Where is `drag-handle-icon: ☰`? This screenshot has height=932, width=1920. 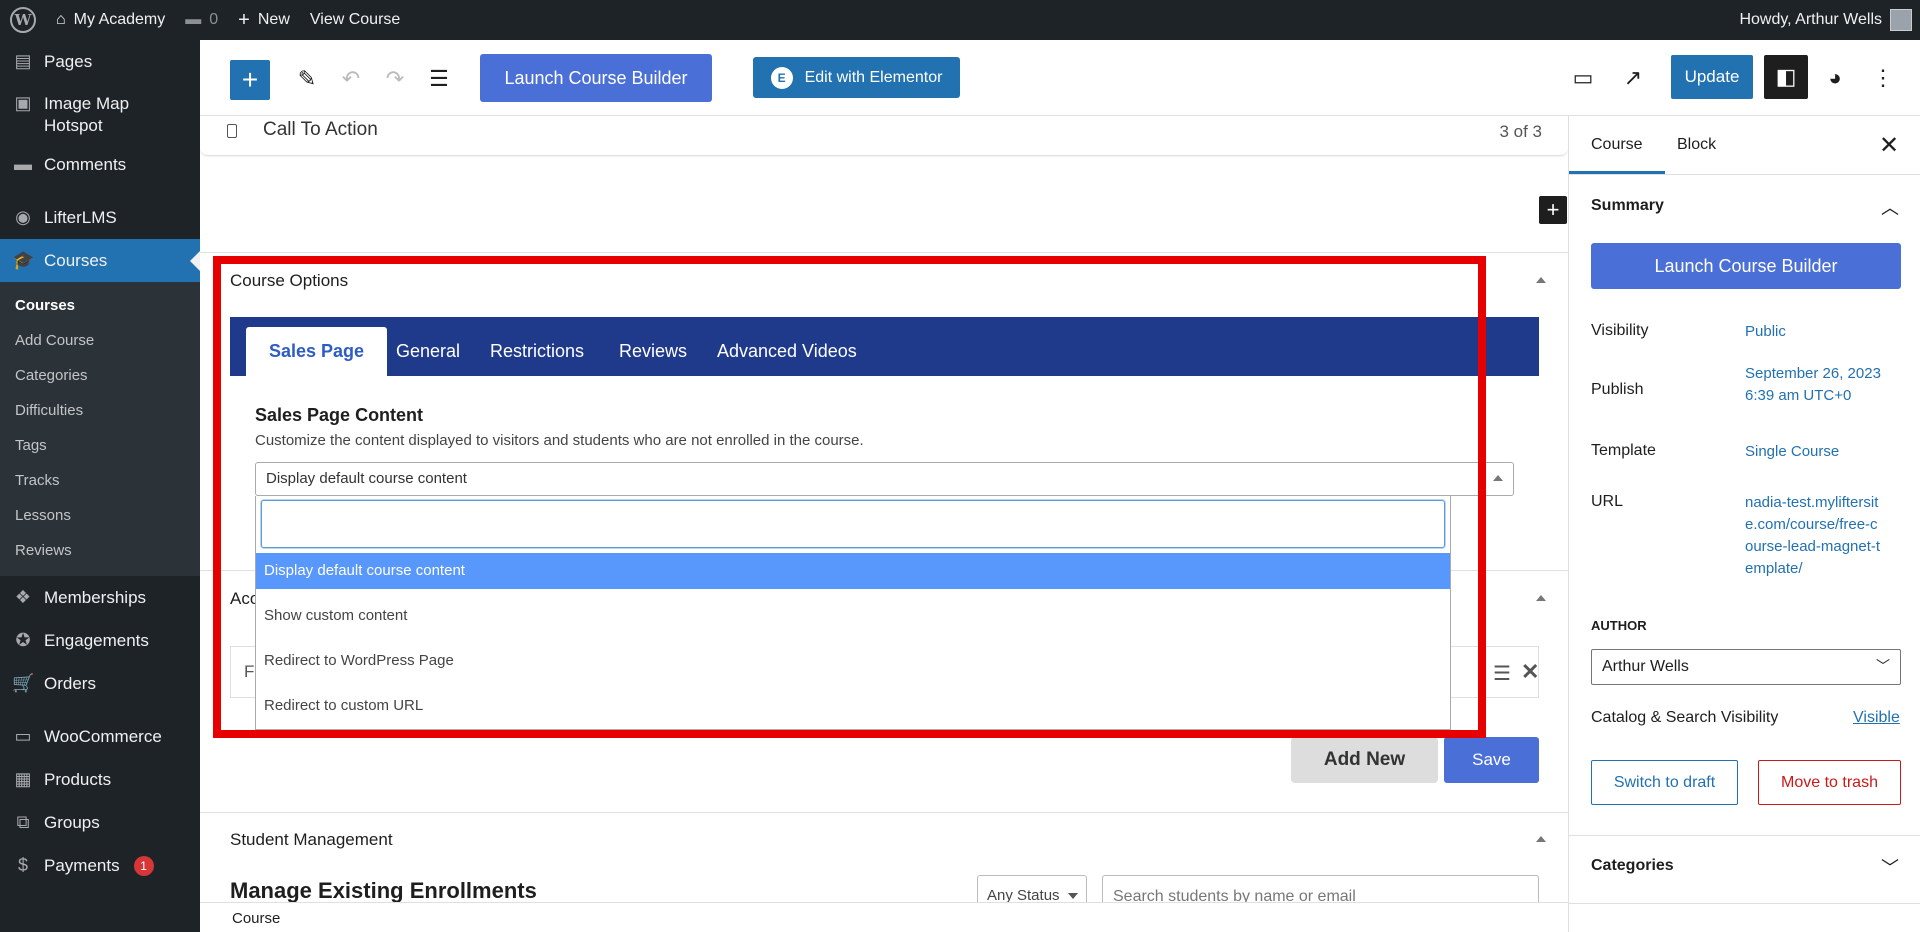
drag-handle-icon: ☰ is located at coordinates (1502, 673).